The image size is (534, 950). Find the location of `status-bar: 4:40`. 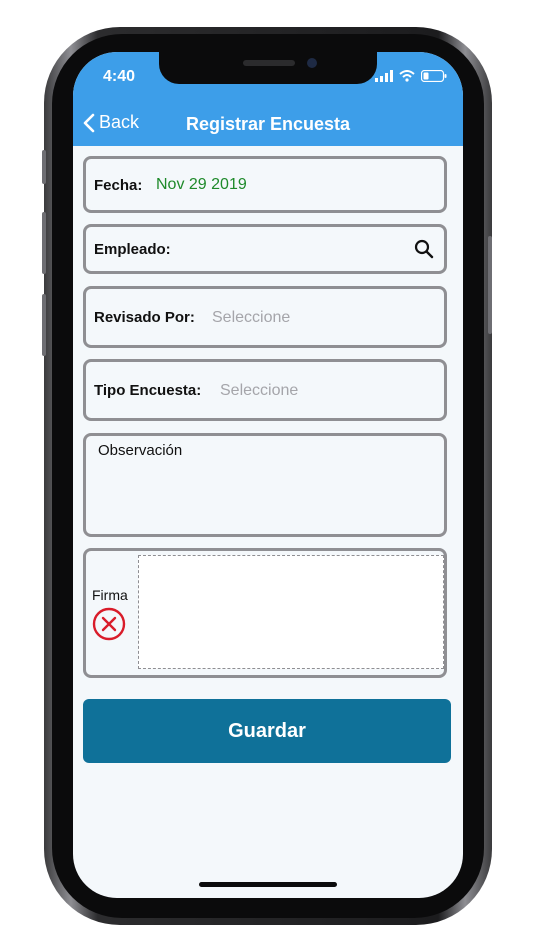

status-bar: 4:40 is located at coordinates (268, 78).